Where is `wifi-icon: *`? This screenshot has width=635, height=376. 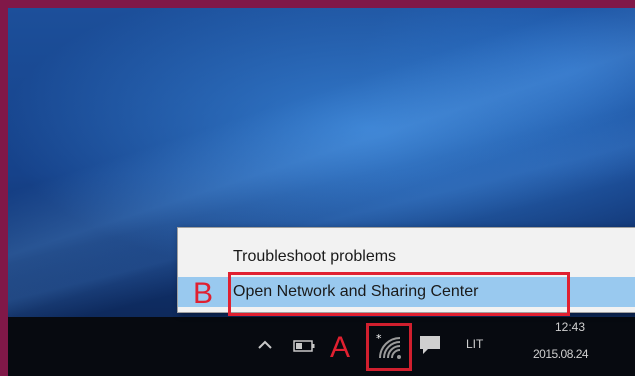
wifi-icon: * is located at coordinates (389, 347).